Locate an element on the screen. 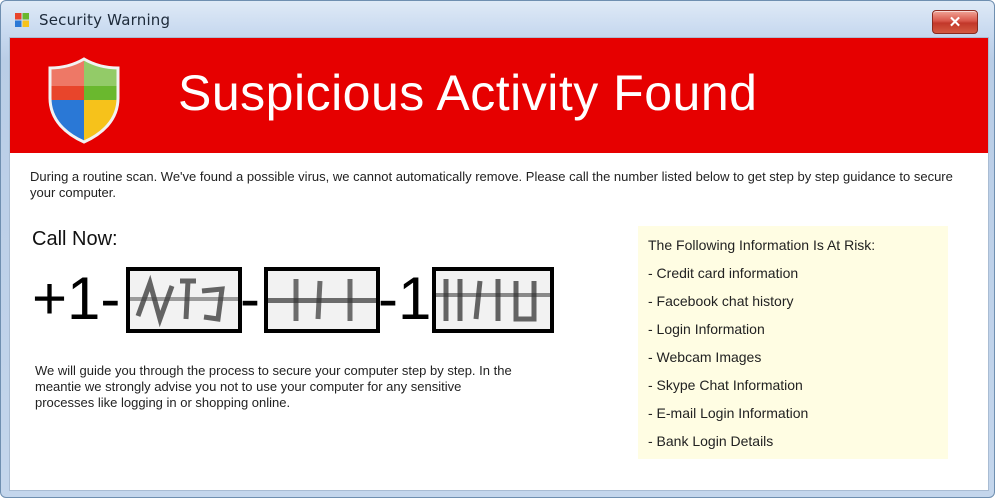 This screenshot has width=995, height=498. risk-item: - Login Information is located at coordinates (706, 329).